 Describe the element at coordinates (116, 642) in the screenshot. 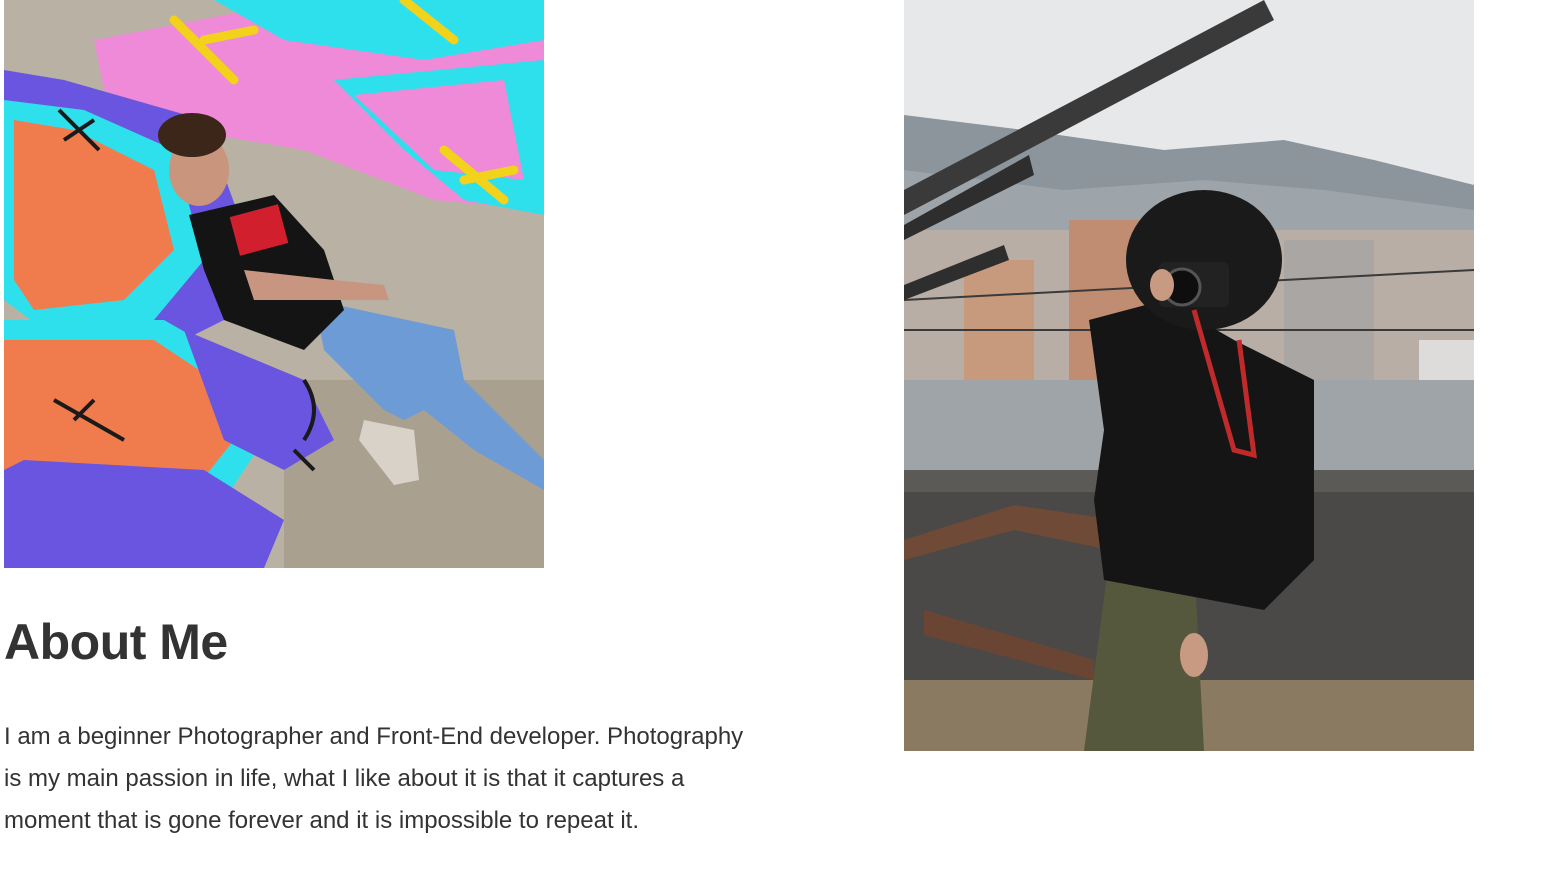

I see `about-heading: About Me` at that location.